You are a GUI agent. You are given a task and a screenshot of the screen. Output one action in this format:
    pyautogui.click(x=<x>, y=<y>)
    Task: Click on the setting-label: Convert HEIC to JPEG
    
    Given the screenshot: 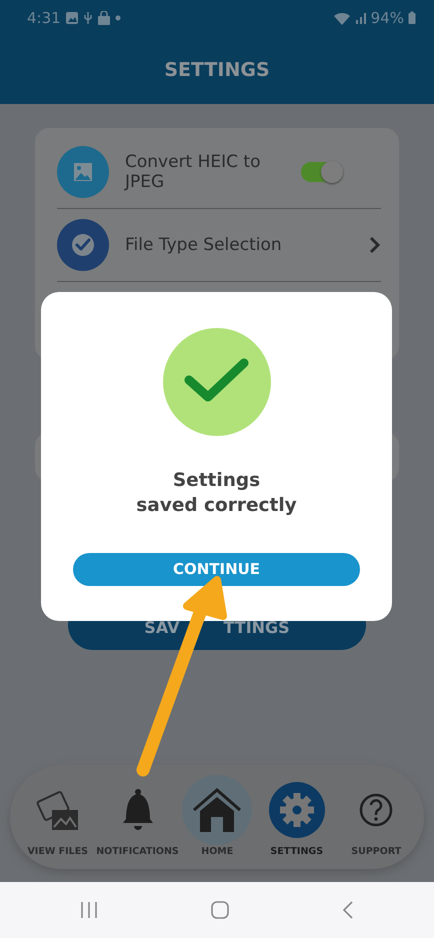 What is the action you would take?
    pyautogui.click(x=193, y=172)
    